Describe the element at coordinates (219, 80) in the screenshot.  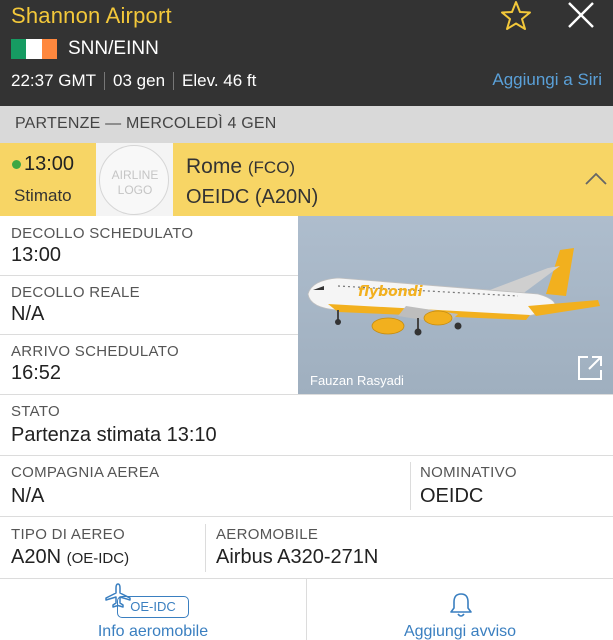
I see `elevation: Elev. 46 ft` at that location.